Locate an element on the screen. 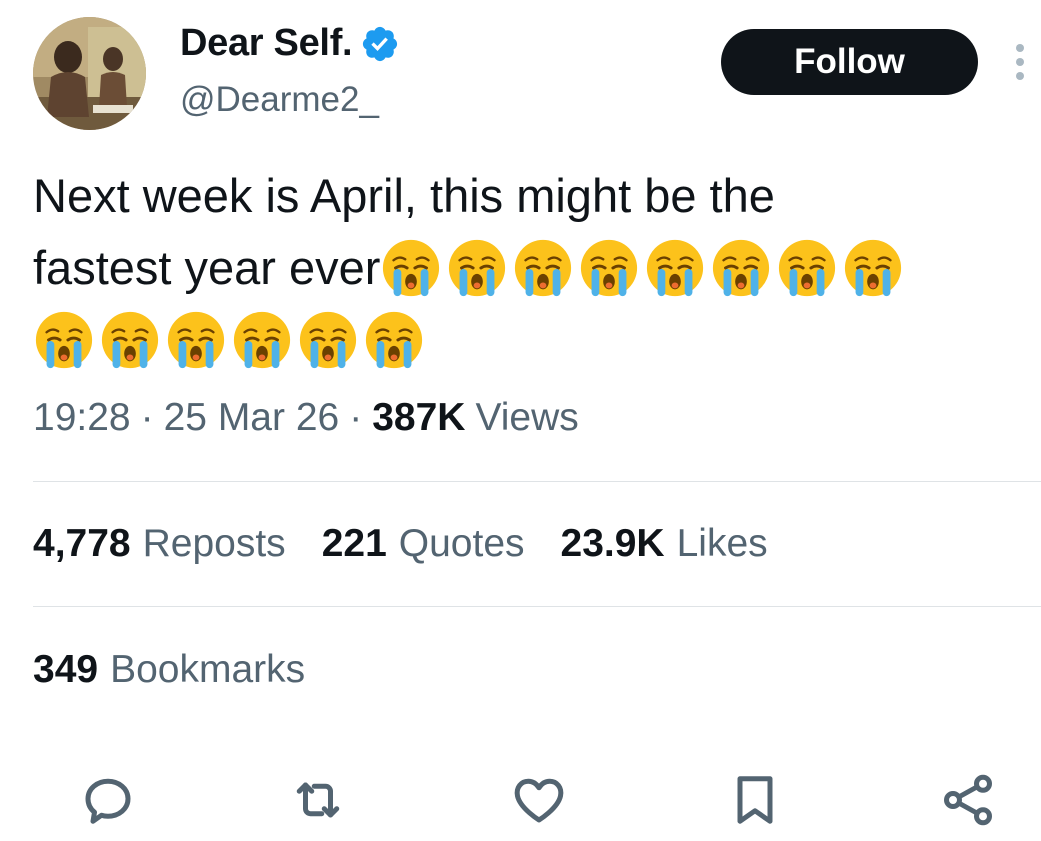 This screenshot has height=841, width=1041. verified-badge-icon is located at coordinates (380, 44).